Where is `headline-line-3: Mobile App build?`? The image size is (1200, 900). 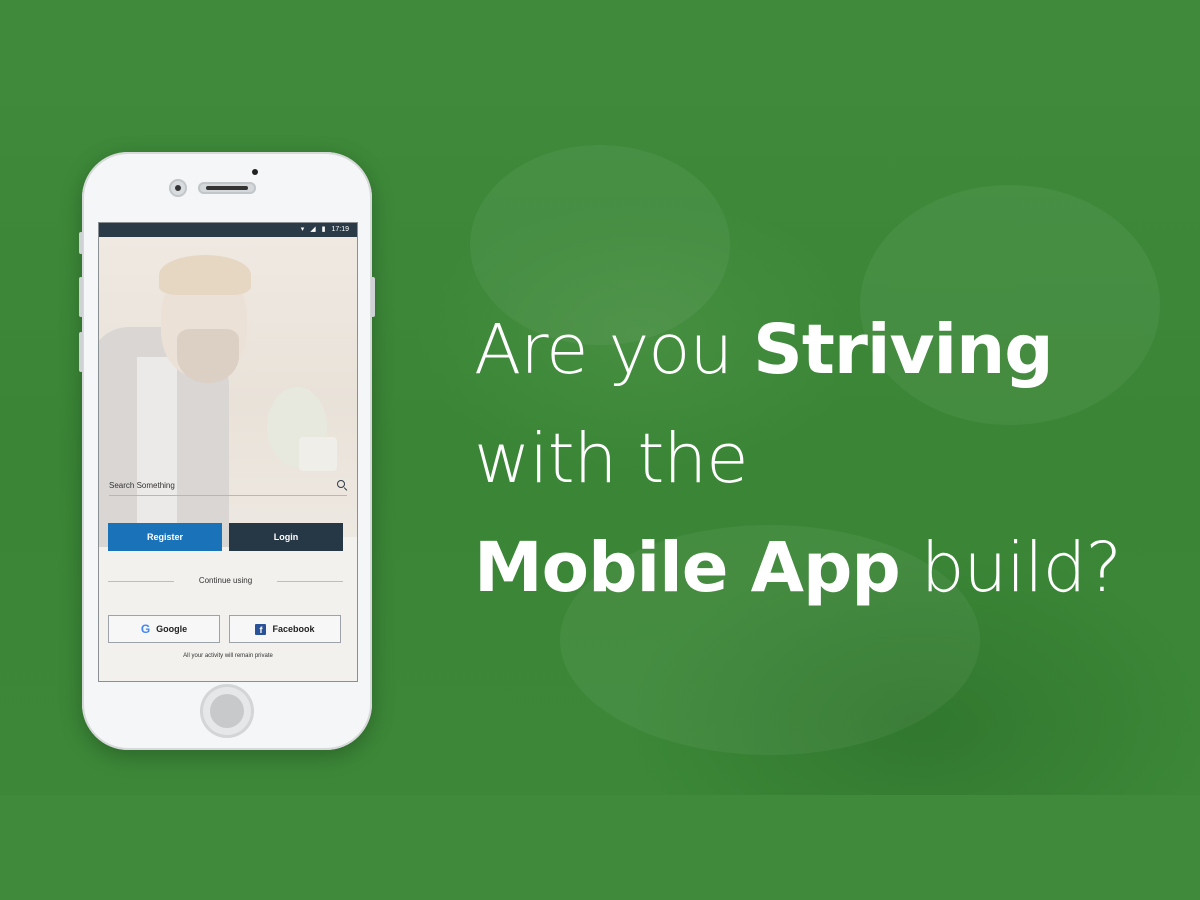 headline-line-3: Mobile App build? is located at coordinates (824, 568).